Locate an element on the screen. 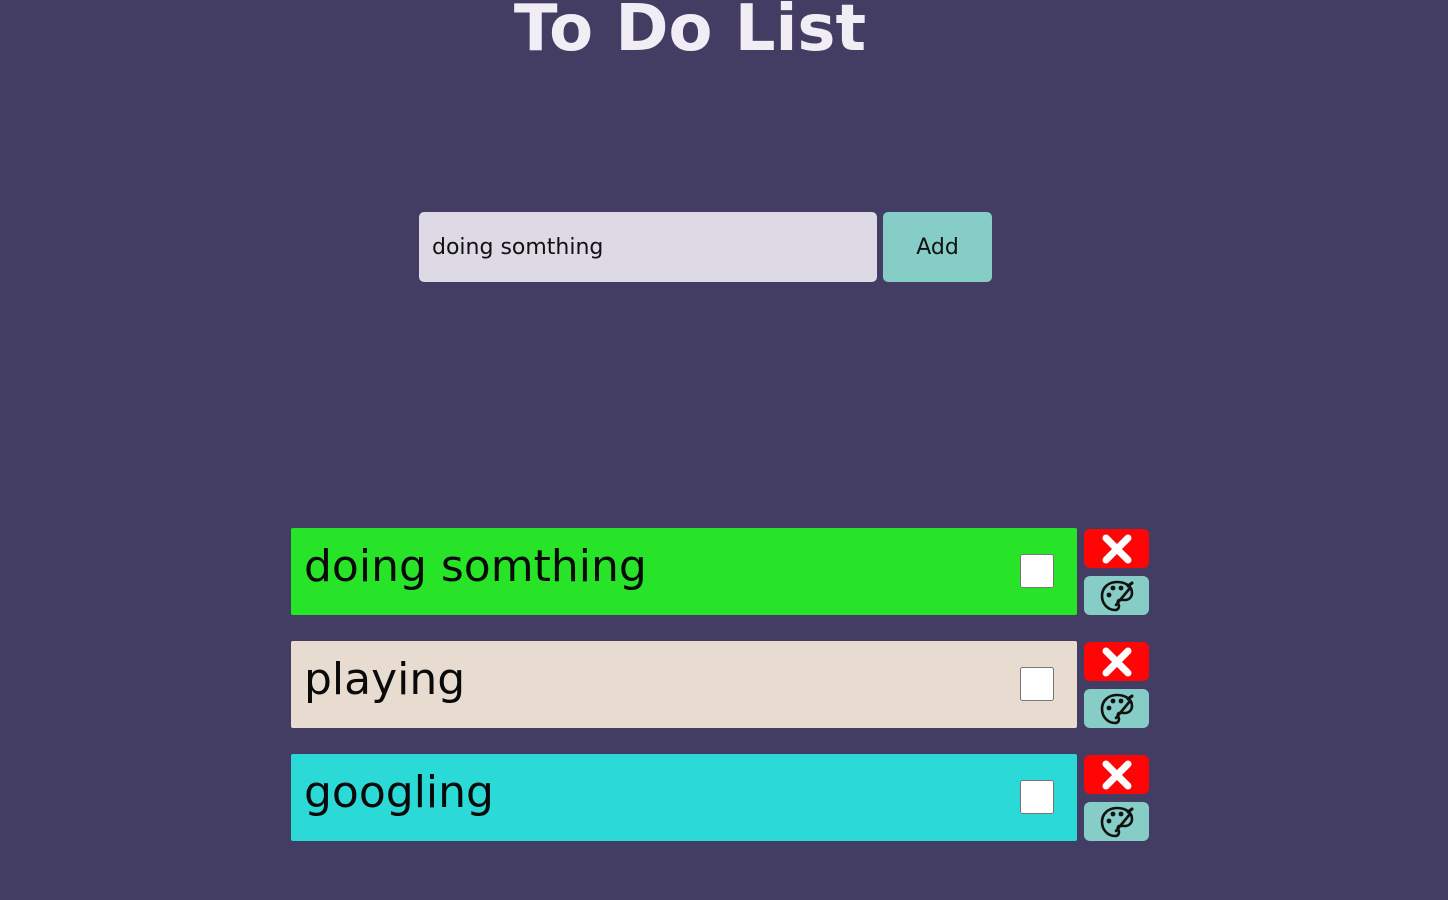  task-bar: doing somthing is located at coordinates (684, 571).